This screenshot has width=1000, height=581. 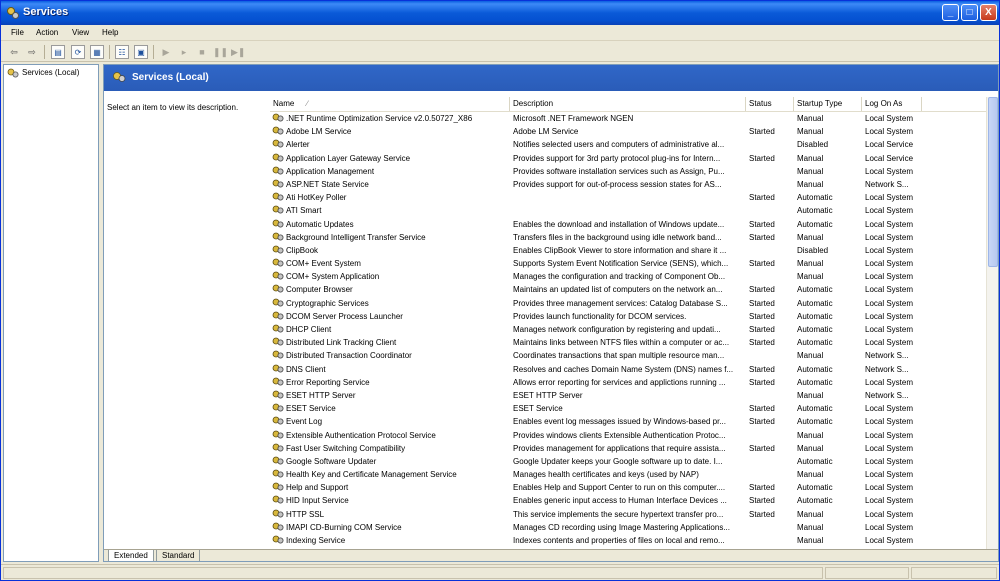 I want to click on menu-action: Action, so click(x=47, y=32).